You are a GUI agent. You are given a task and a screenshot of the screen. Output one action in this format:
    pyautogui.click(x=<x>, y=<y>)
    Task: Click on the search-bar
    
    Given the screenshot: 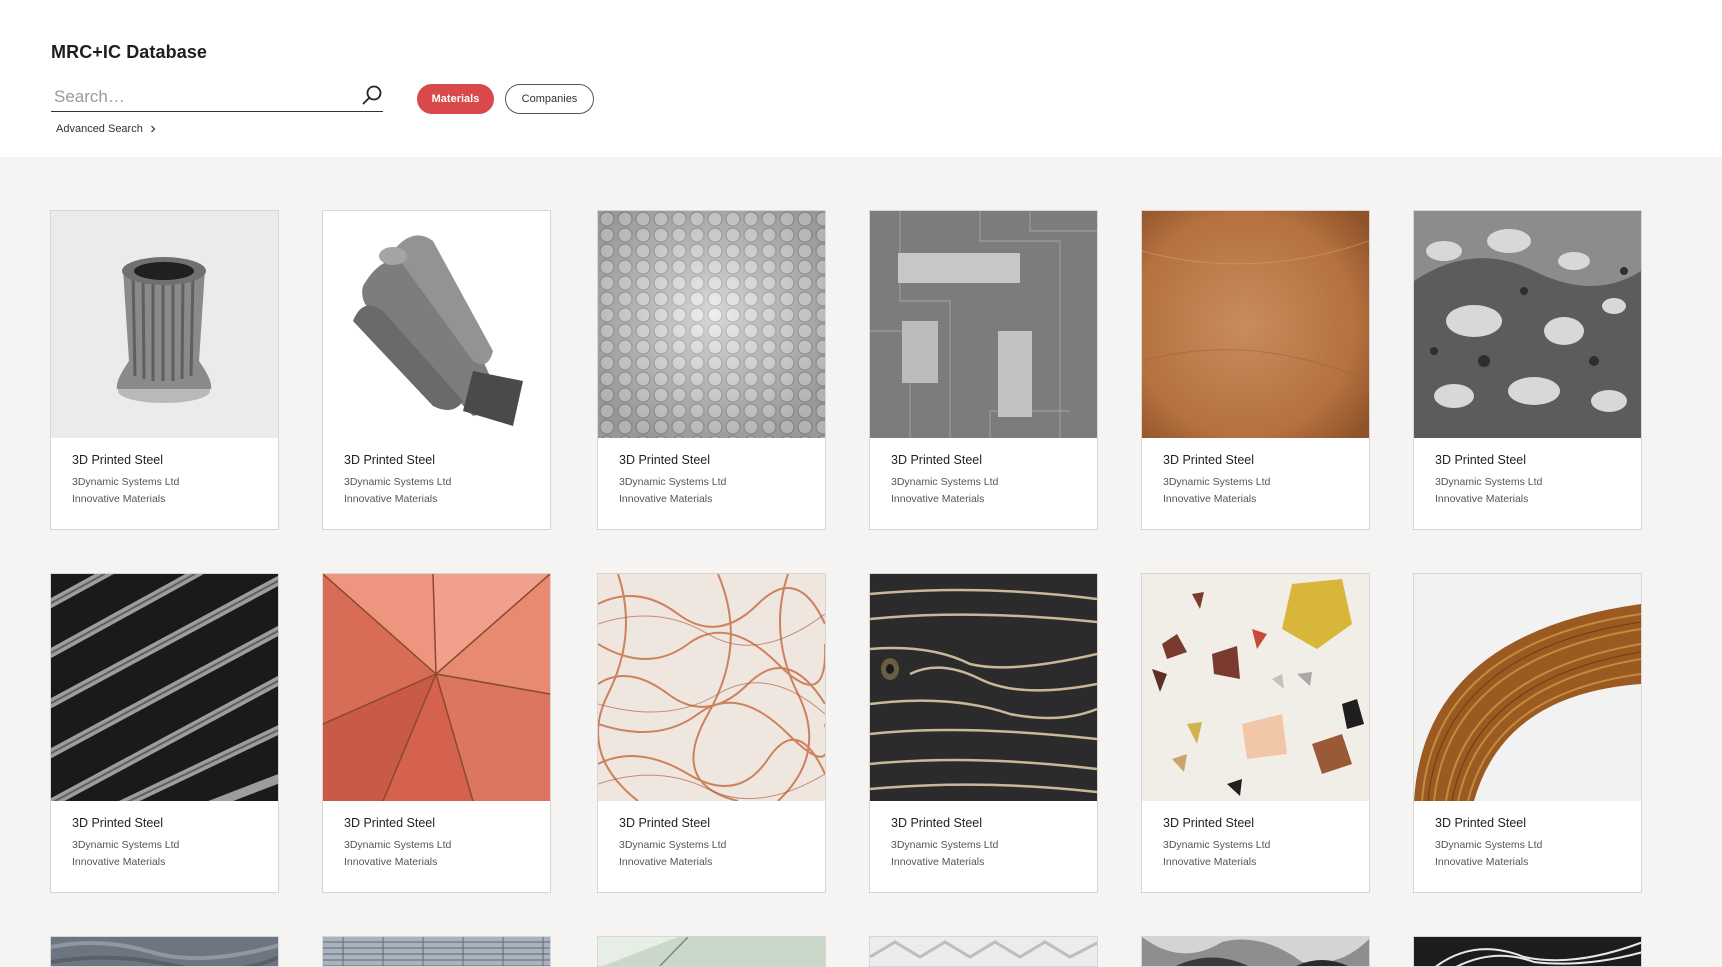 What is the action you would take?
    pyautogui.click(x=217, y=97)
    